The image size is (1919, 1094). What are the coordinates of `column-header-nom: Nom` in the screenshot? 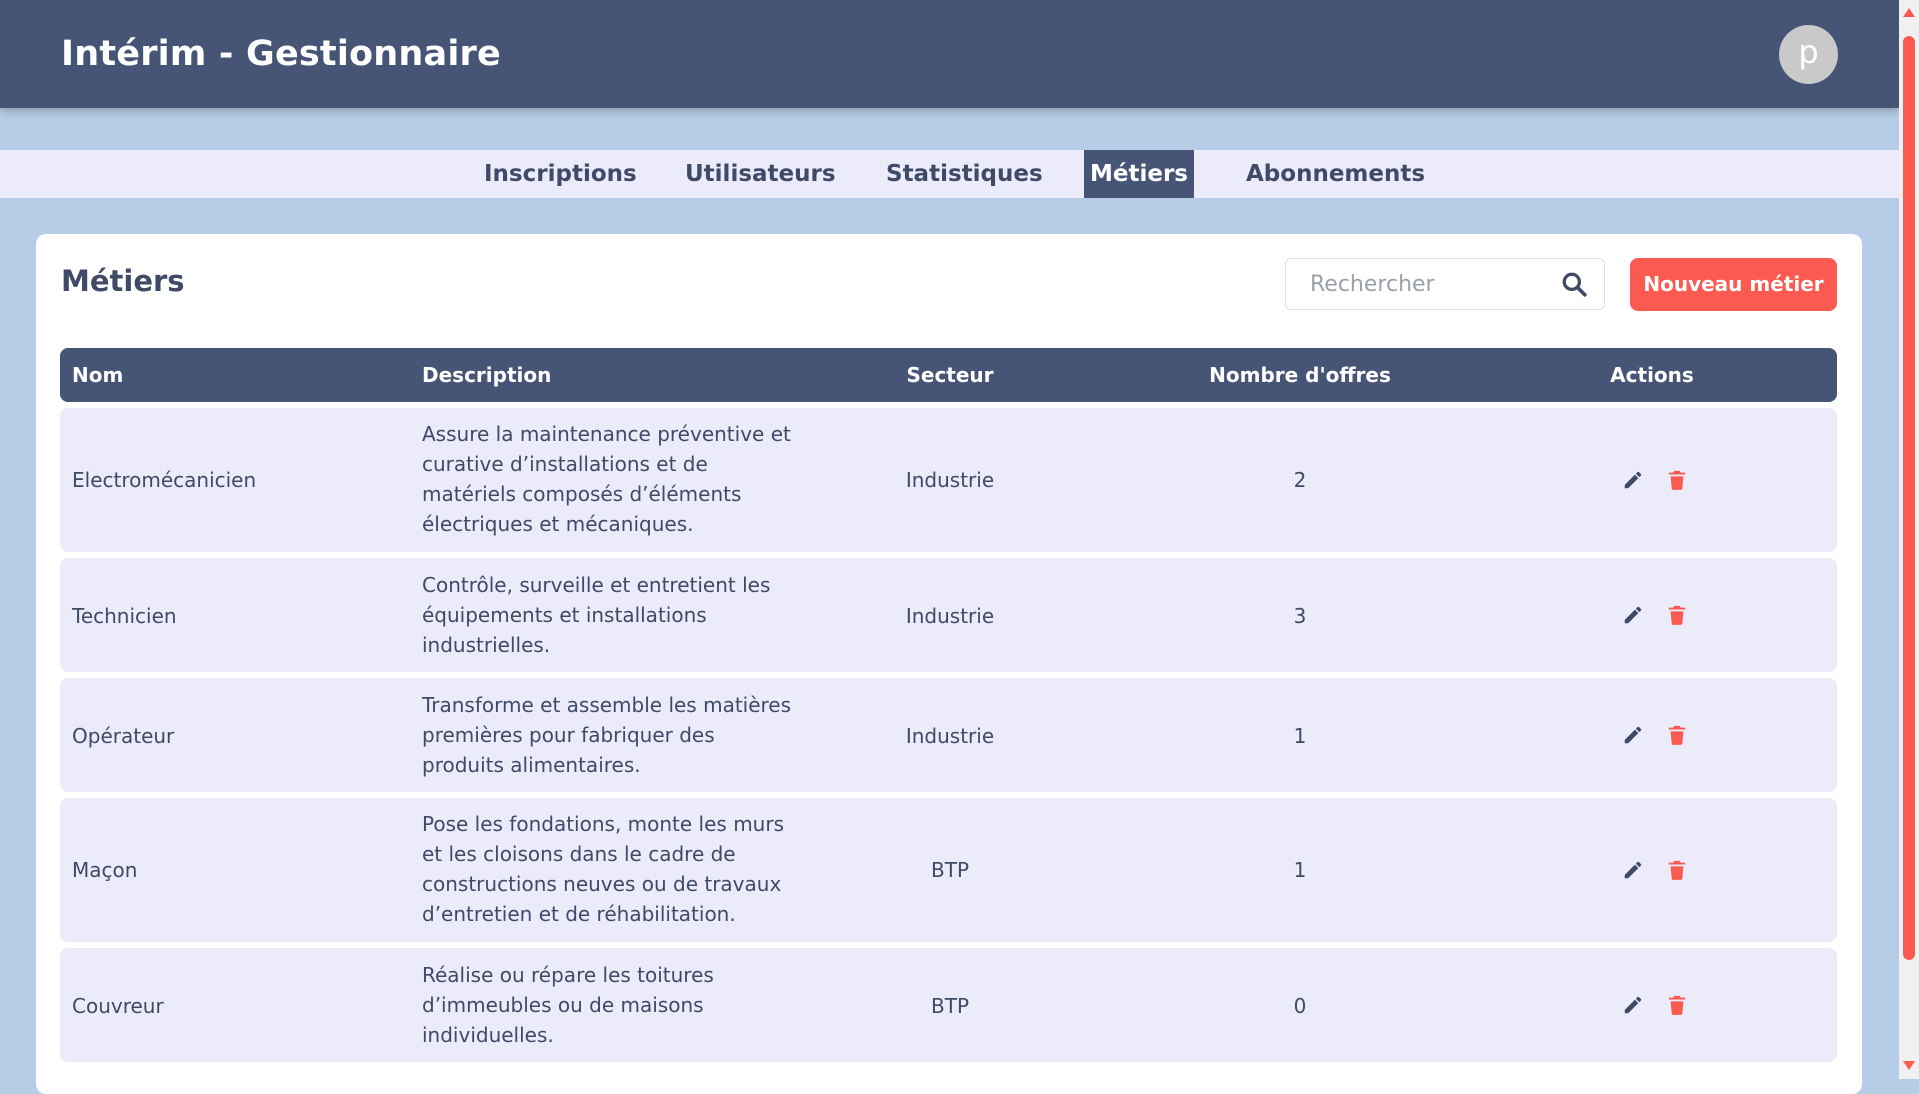 It's located at (98, 375).